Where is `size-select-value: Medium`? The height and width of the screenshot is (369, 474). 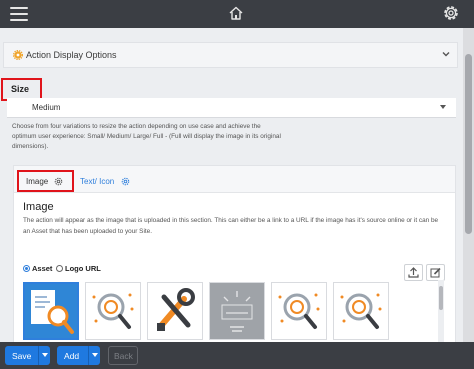
size-select-value: Medium is located at coordinates (46, 107).